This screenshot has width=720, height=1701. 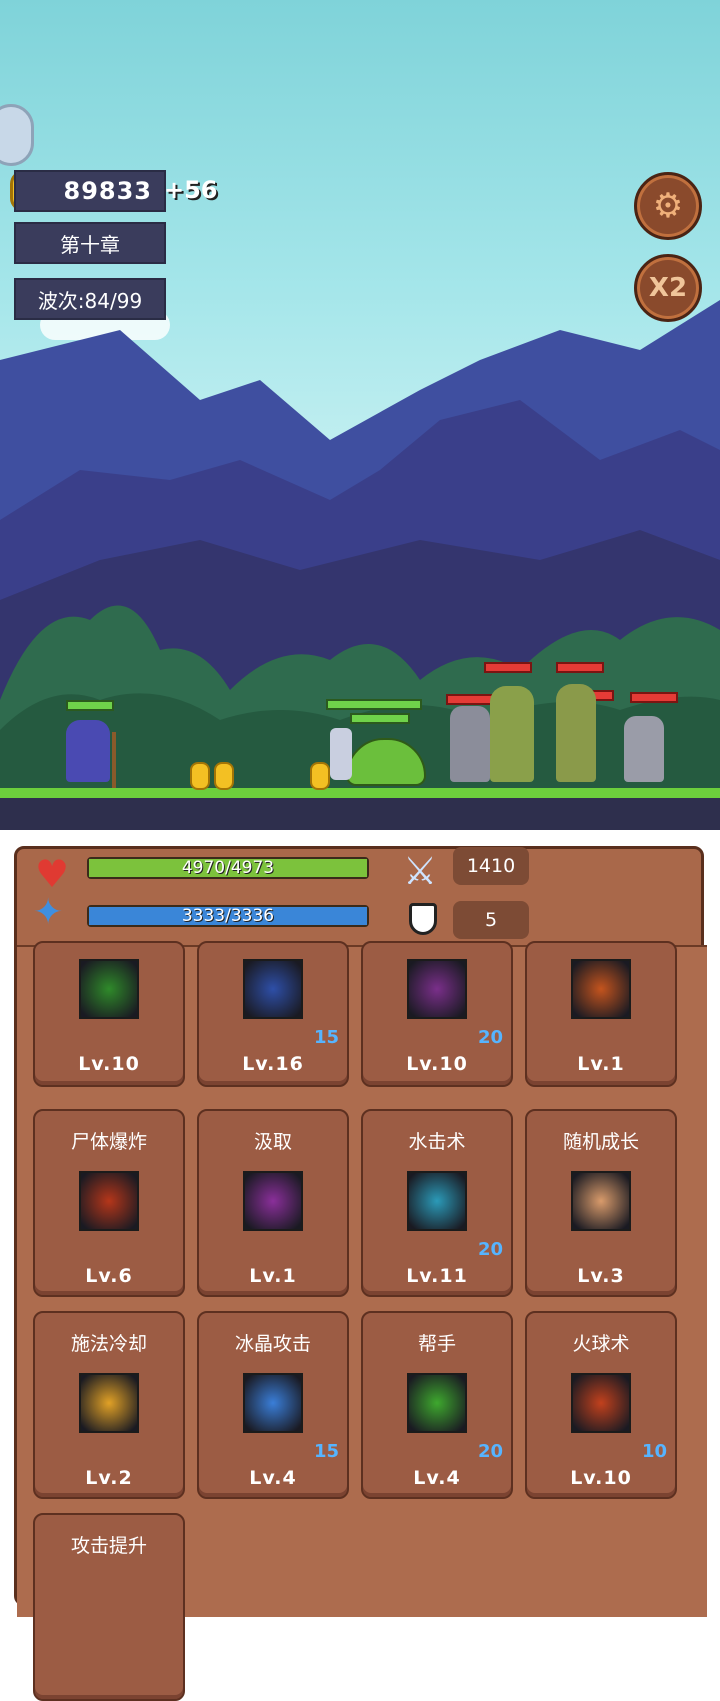 I want to click on skill-name: 帮手, so click(x=436, y=1344).